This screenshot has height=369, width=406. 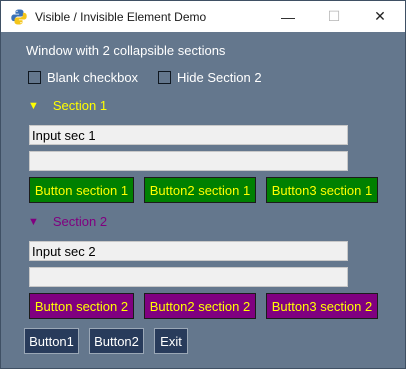 What do you see at coordinates (126, 50) in the screenshot?
I see `intro-text: Window with 2 collapsible sections` at bounding box center [126, 50].